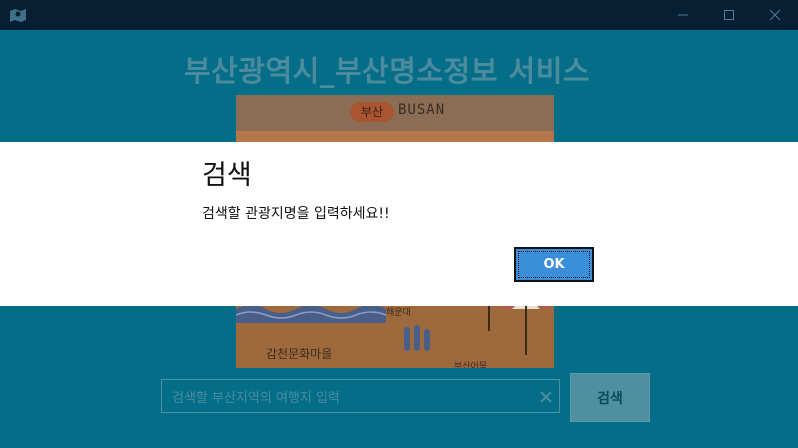  Describe the element at coordinates (227, 175) in the screenshot. I see `dialog-title: 검색` at that location.